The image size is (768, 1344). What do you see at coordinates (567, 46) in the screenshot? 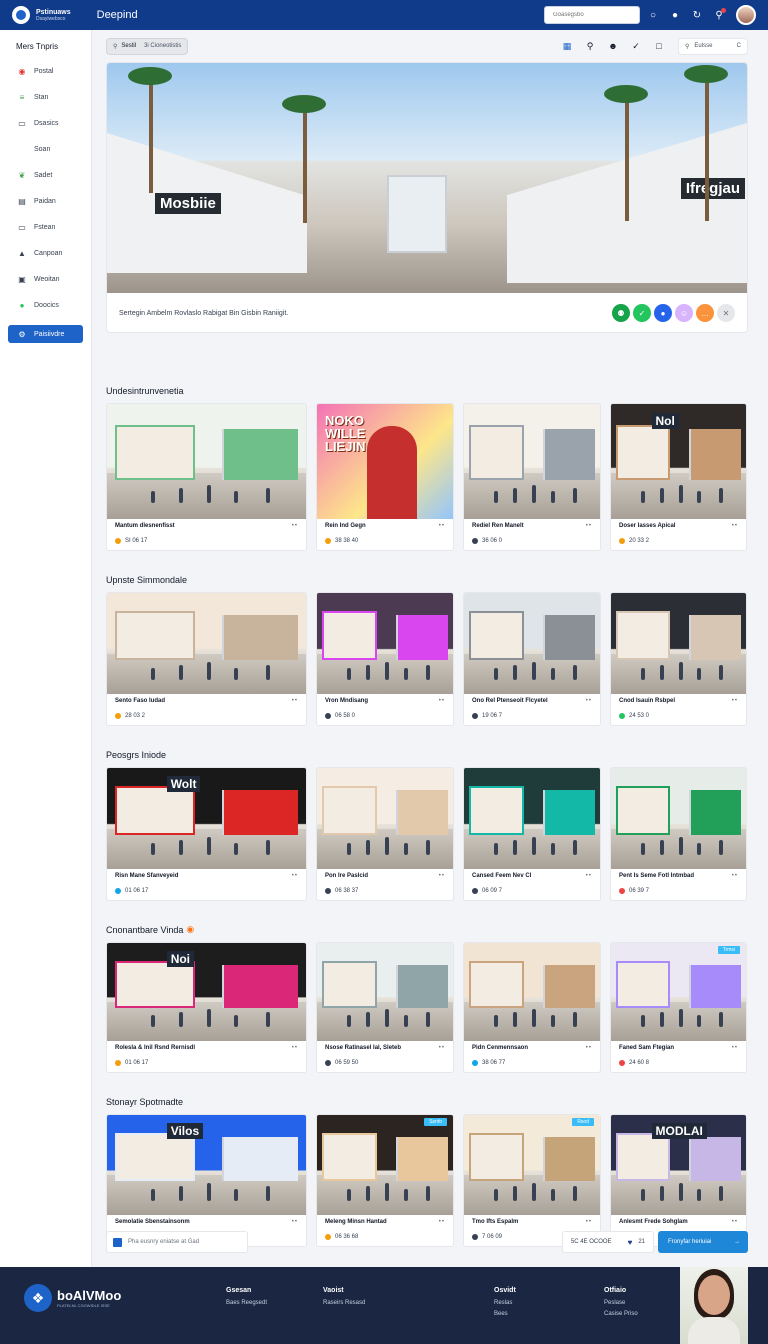
I see `calendar-icon: ▦` at bounding box center [567, 46].